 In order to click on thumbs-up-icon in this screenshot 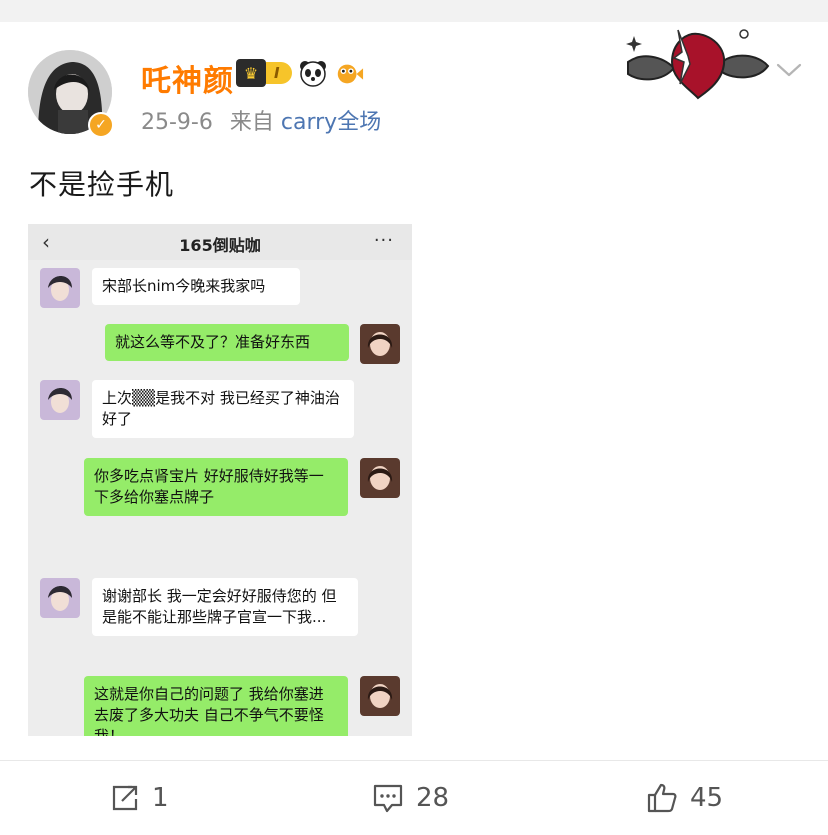, I will do `click(662, 798)`.